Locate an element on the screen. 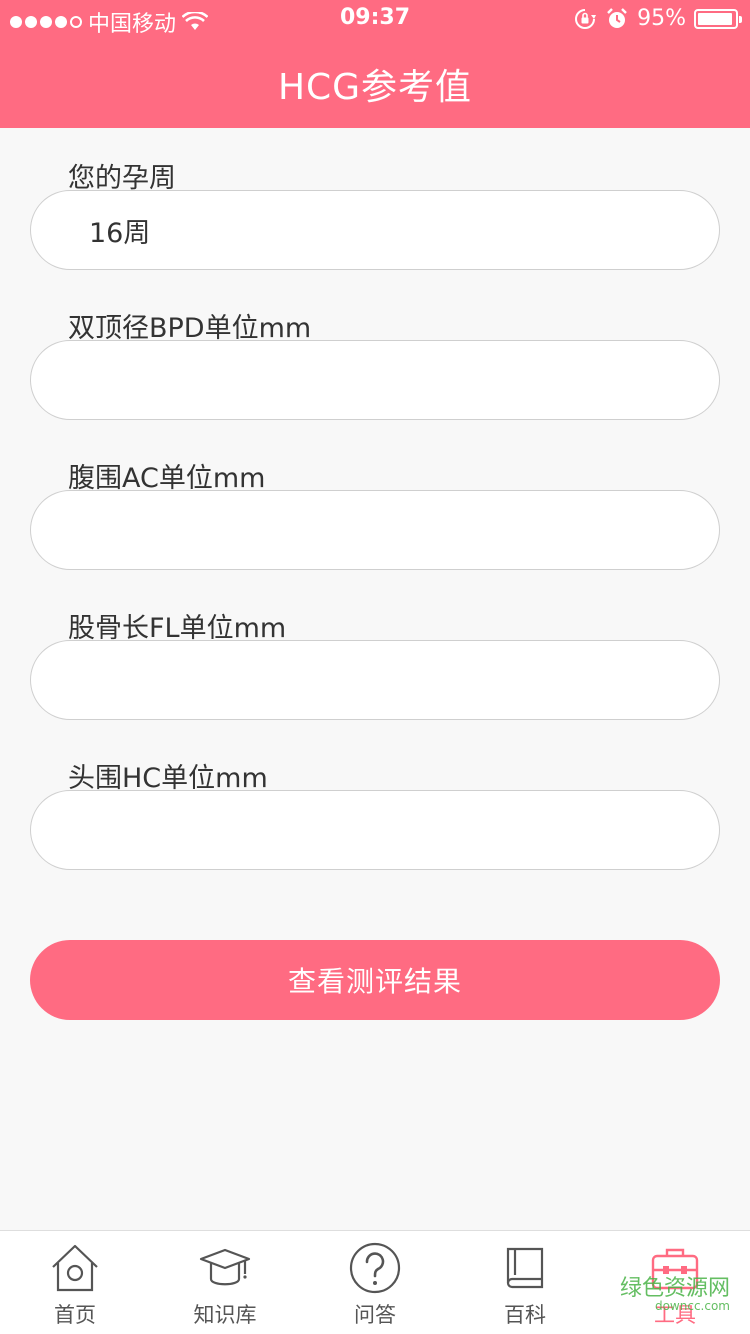 The height and width of the screenshot is (1334, 750). app-header: 中国移动 09:37 95% HCG参考值 is located at coordinates (375, 64).